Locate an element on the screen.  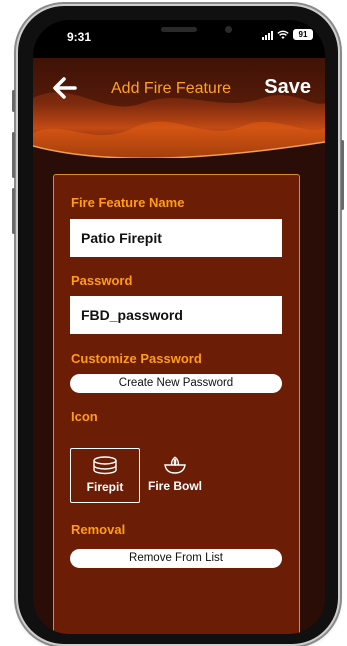
customize-password-label: Customize Password is located at coordinates (136, 358).